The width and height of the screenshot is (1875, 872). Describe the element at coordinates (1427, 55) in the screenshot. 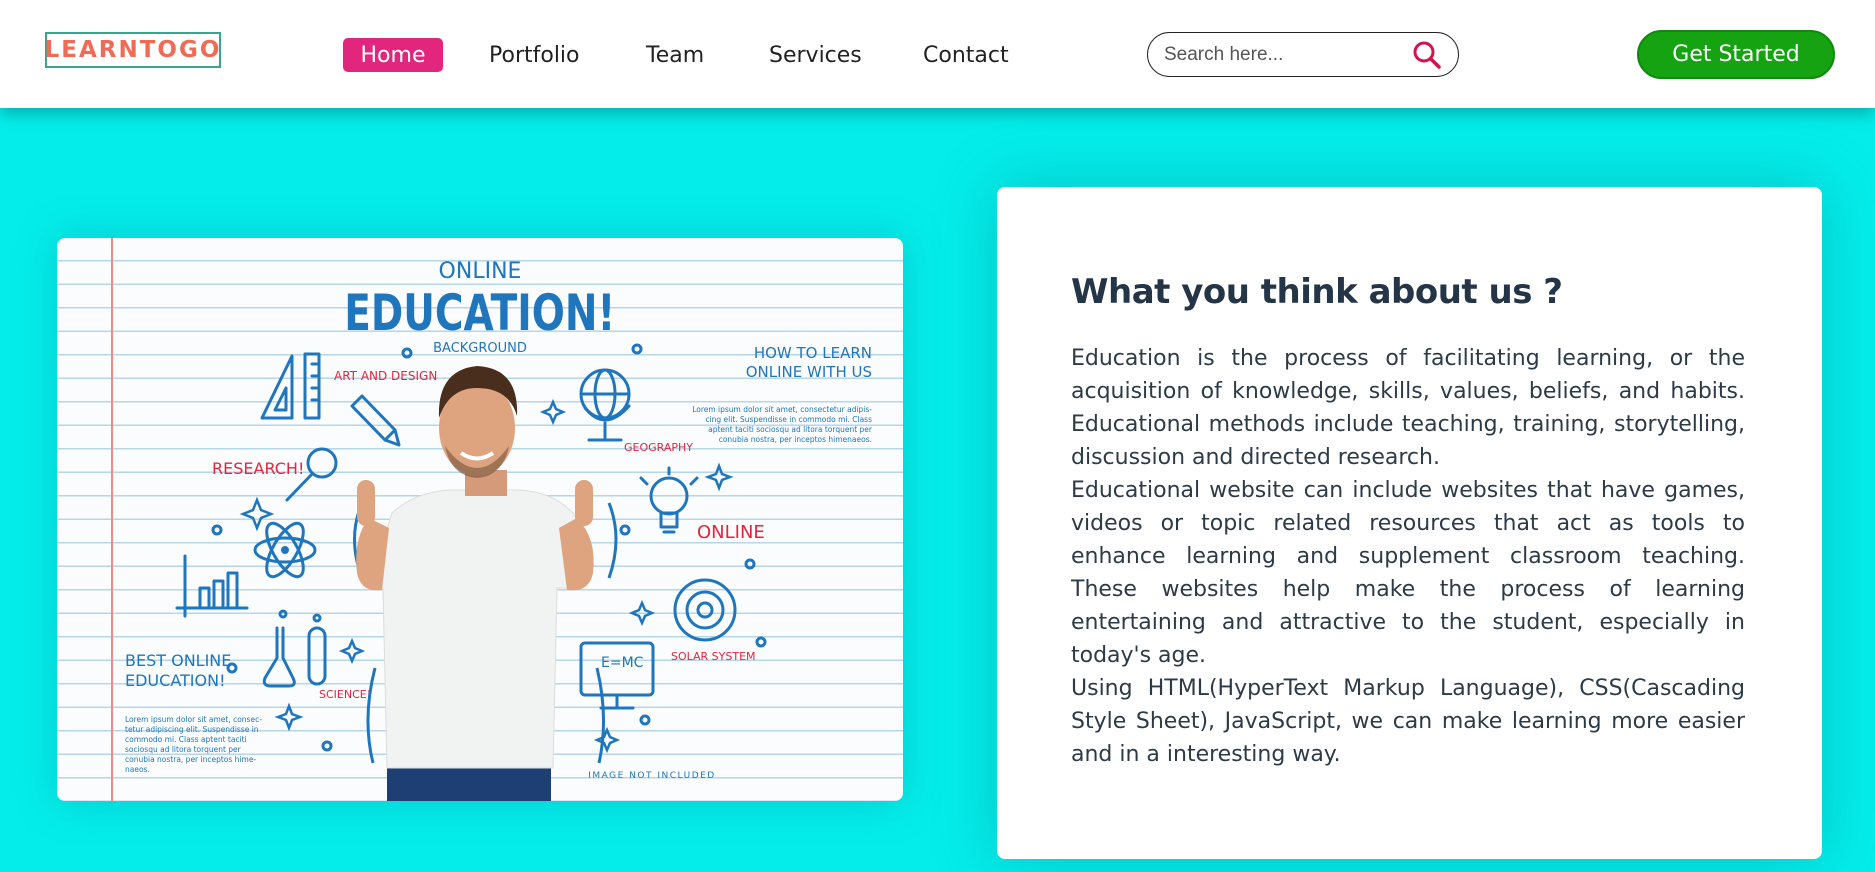

I see `search-icon` at that location.